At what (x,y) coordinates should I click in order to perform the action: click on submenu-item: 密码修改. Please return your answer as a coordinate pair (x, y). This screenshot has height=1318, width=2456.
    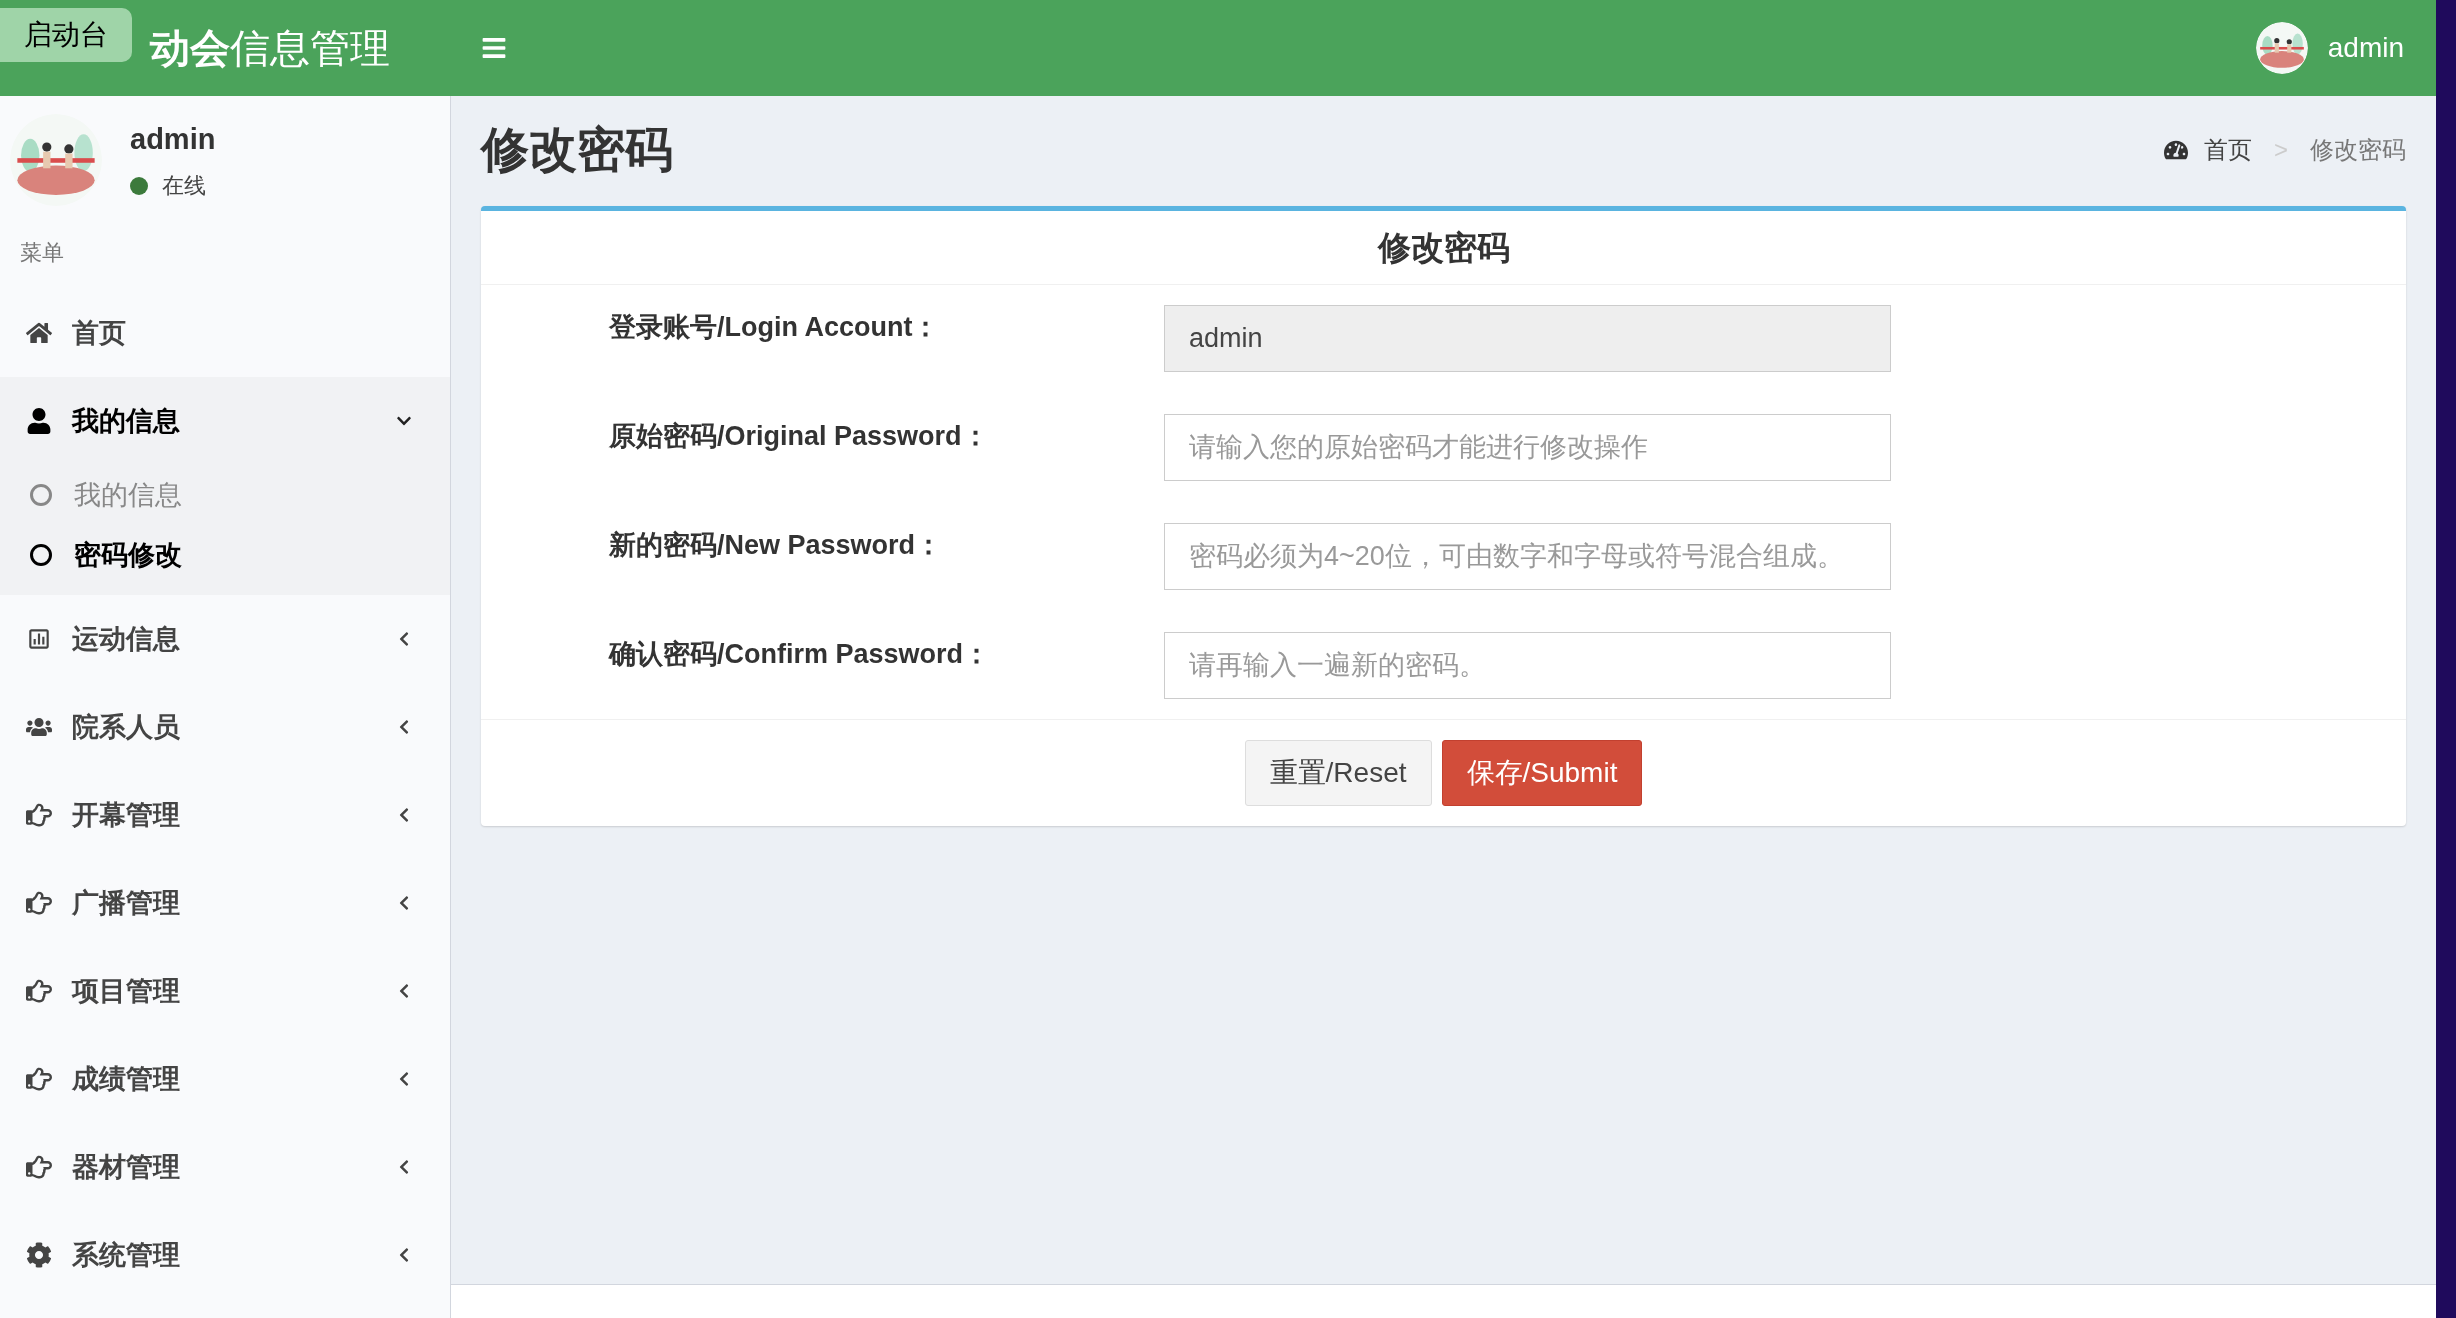
    Looking at the image, I should click on (225, 555).